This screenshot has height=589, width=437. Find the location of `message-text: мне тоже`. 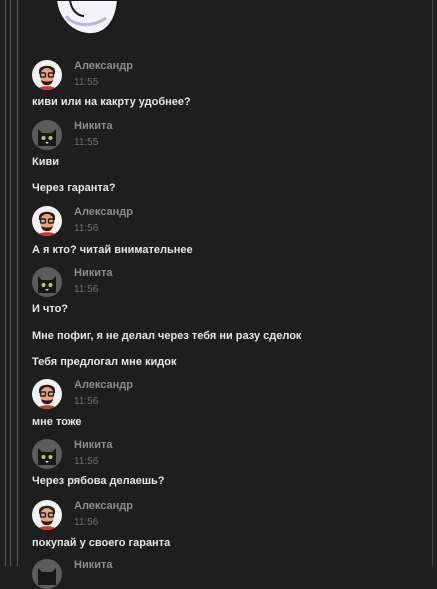

message-text: мне тоже is located at coordinates (57, 422).